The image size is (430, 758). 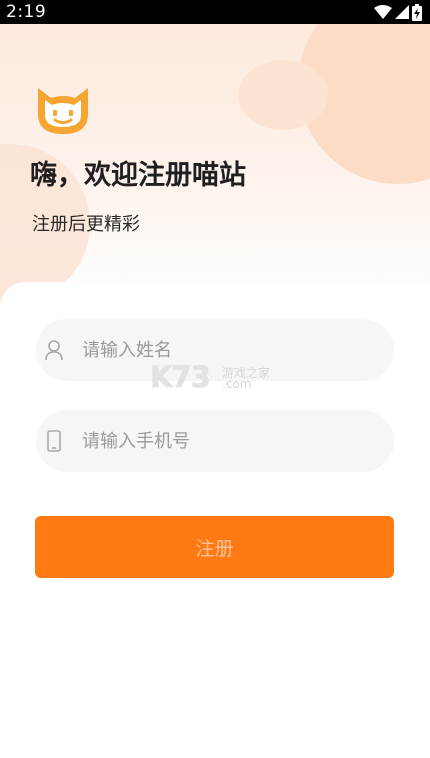 I want to click on name-field, so click(x=215, y=350).